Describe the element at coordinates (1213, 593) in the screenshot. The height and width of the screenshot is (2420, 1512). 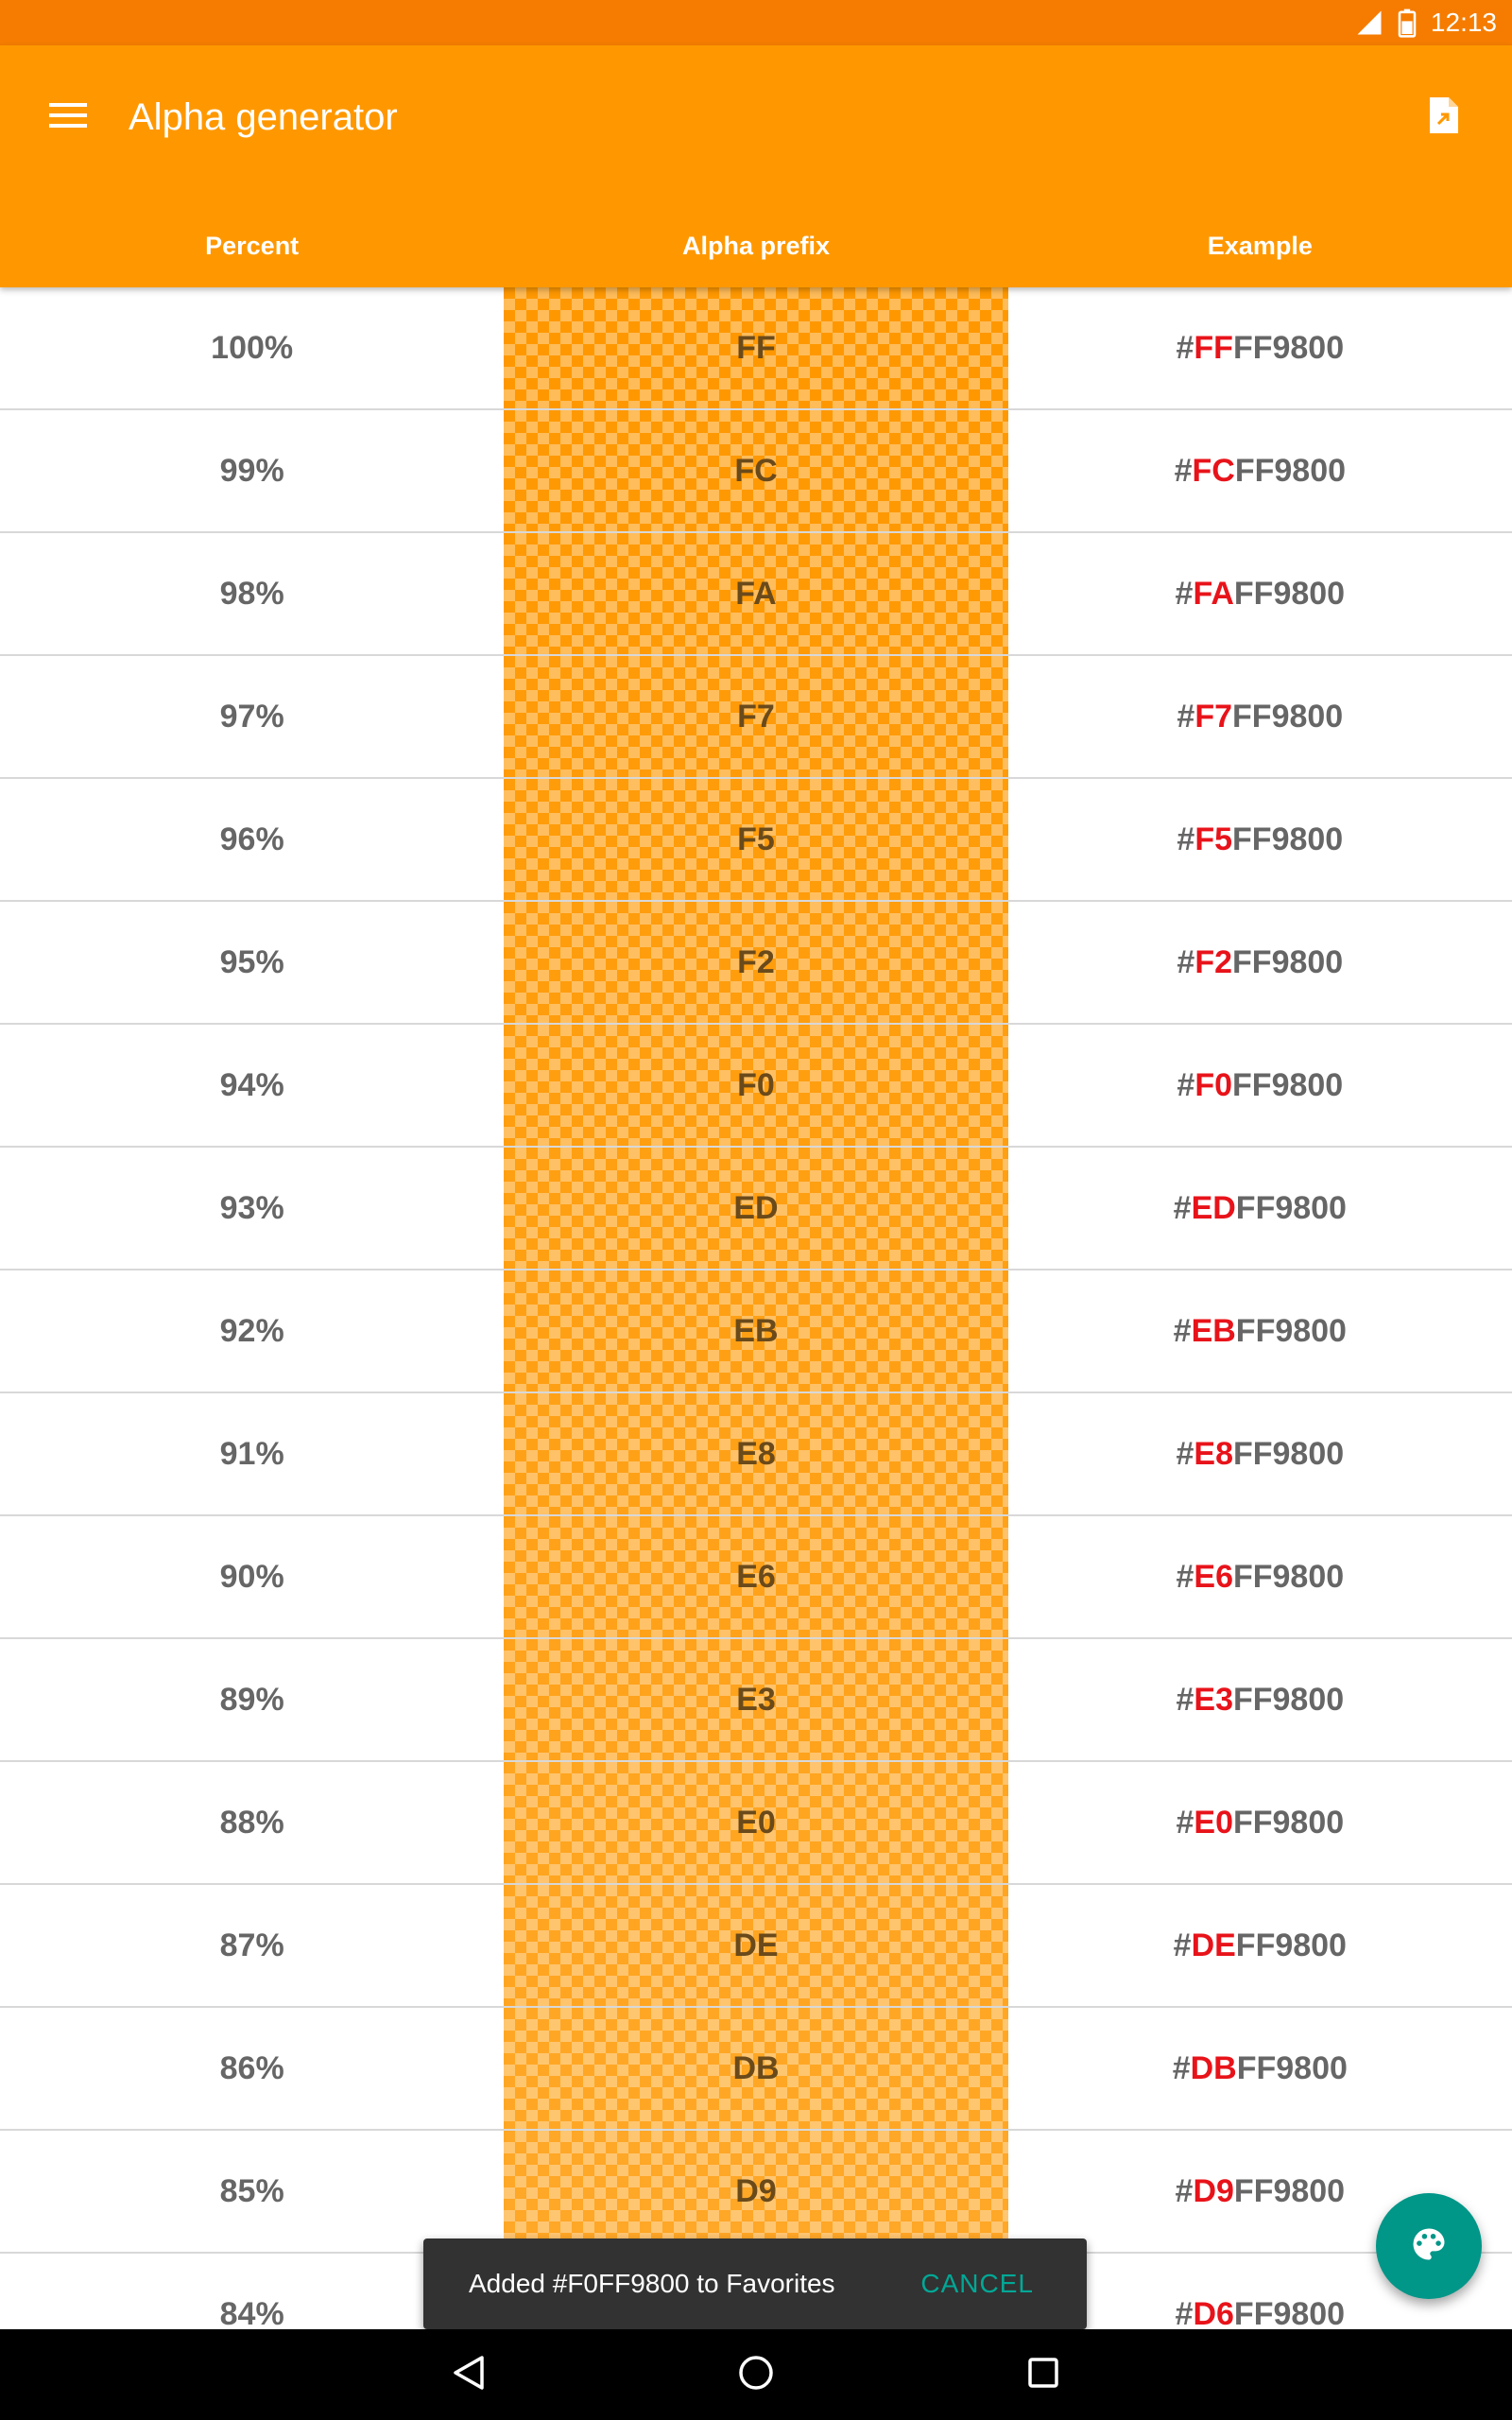
I see `example-alpha: FA` at that location.